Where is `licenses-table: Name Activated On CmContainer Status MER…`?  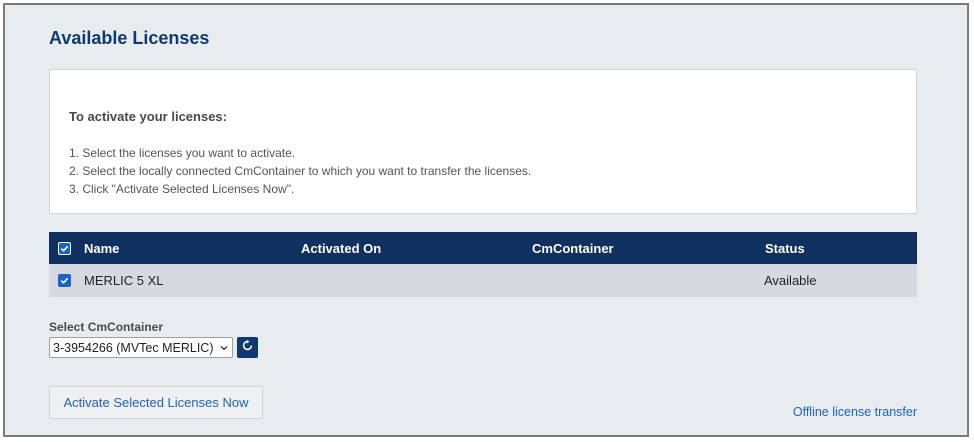 licenses-table: Name Activated On CmContainer Status MER… is located at coordinates (483, 264).